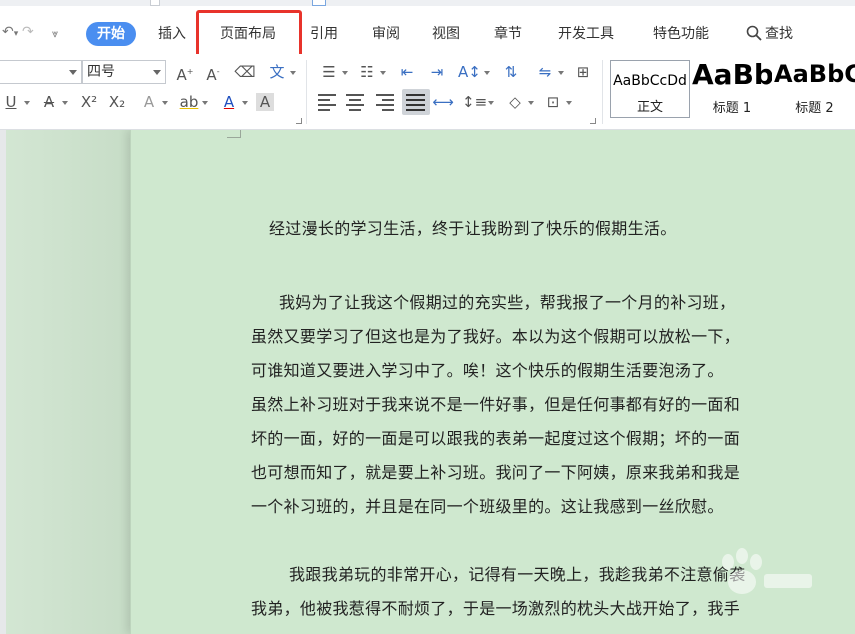 The height and width of the screenshot is (634, 855). Describe the element at coordinates (814, 108) in the screenshot. I see `style-heading-2-name: 标题 2` at that location.